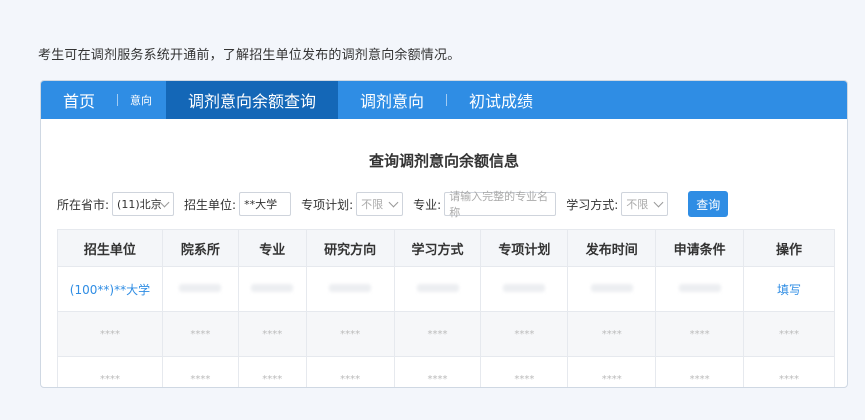 This screenshot has height=420, width=865. Describe the element at coordinates (637, 204) in the screenshot. I see `study-mode-value: 不限` at that location.